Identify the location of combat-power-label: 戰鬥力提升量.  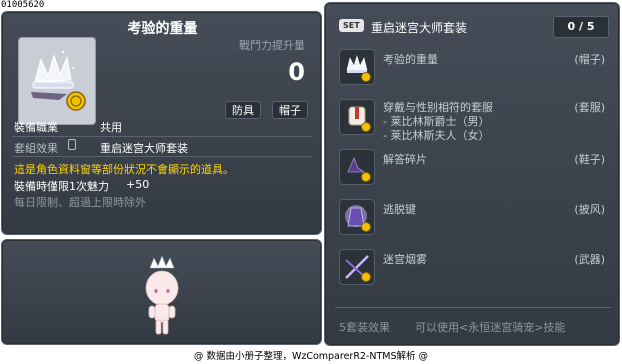
(272, 45).